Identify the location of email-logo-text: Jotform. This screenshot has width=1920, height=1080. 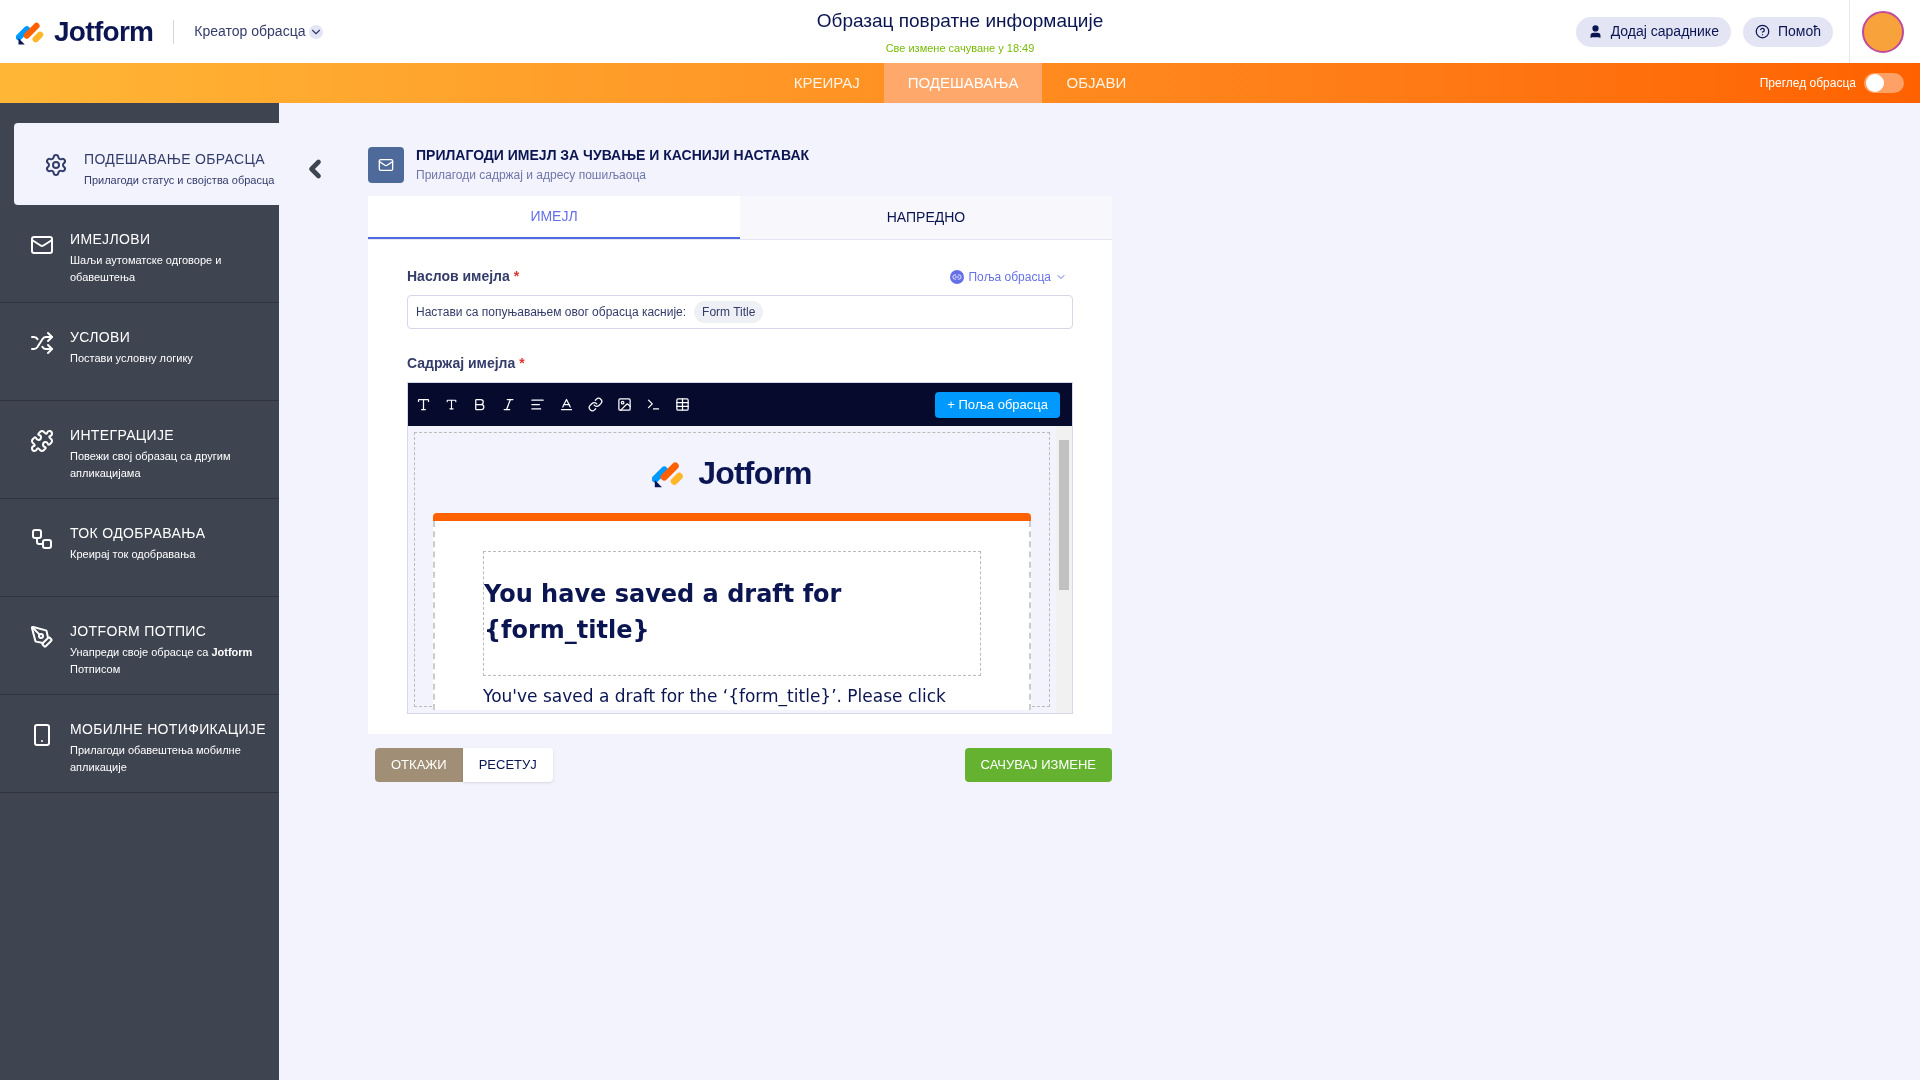
(755, 473).